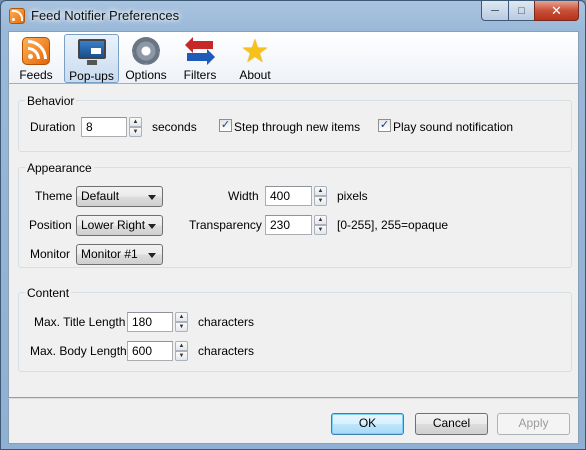 The width and height of the screenshot is (586, 450). I want to click on cancel-button: Cancel, so click(451, 424).